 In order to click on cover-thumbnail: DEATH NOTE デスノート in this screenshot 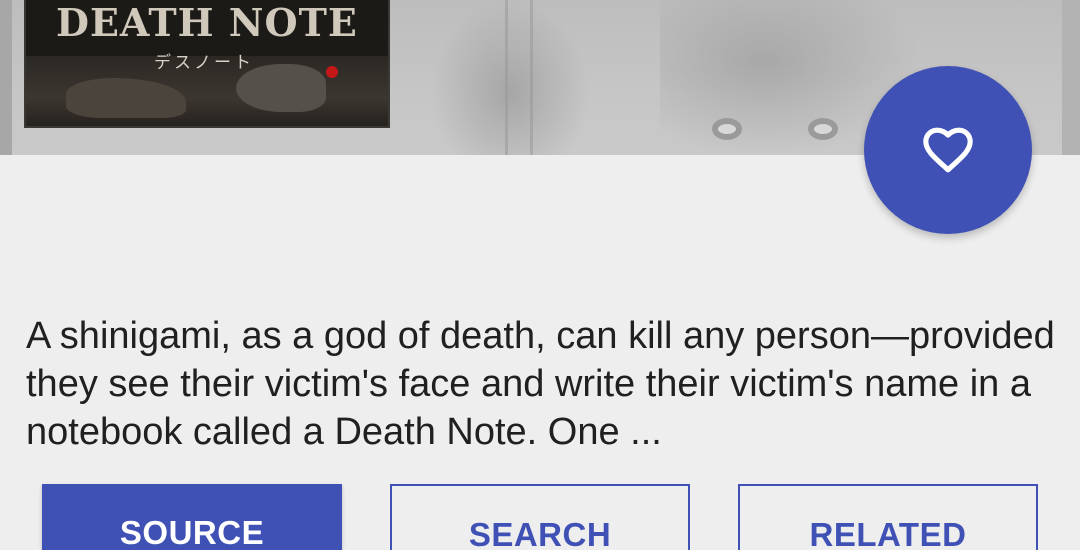, I will do `click(207, 64)`.